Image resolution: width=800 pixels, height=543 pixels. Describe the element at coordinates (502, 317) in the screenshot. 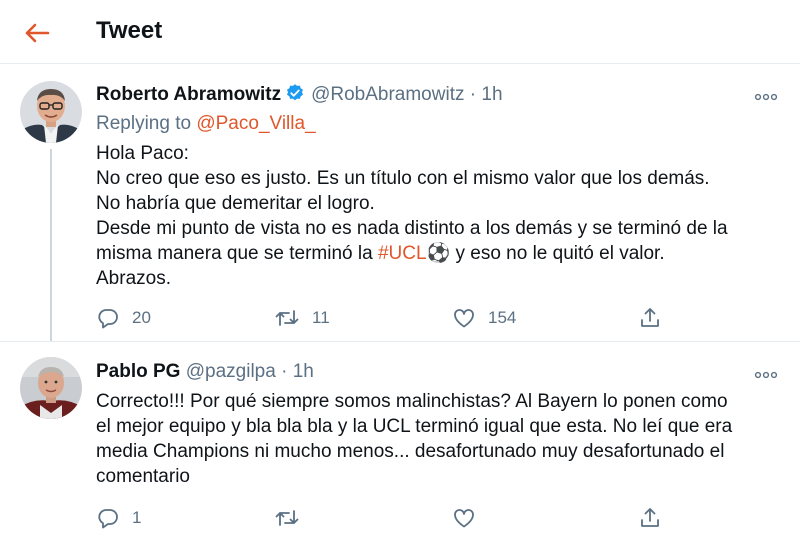

I see `like-count: 154` at that location.